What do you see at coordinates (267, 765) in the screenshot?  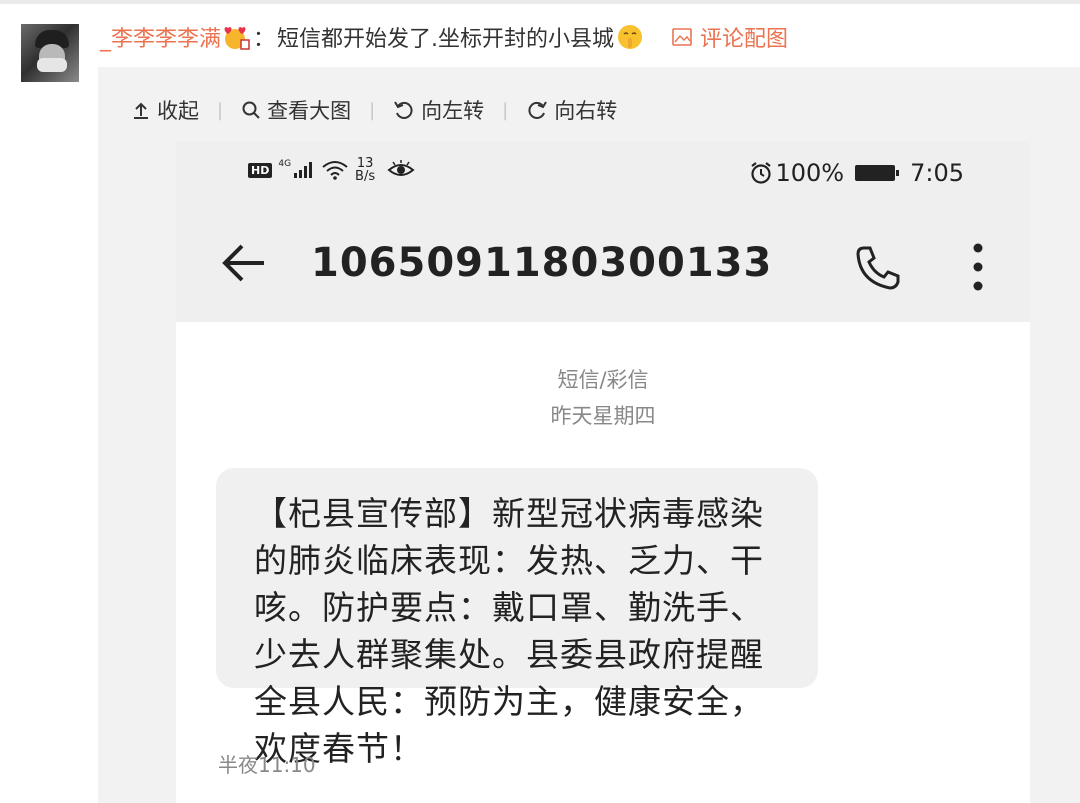 I see `message-time: 半夜11:10` at bounding box center [267, 765].